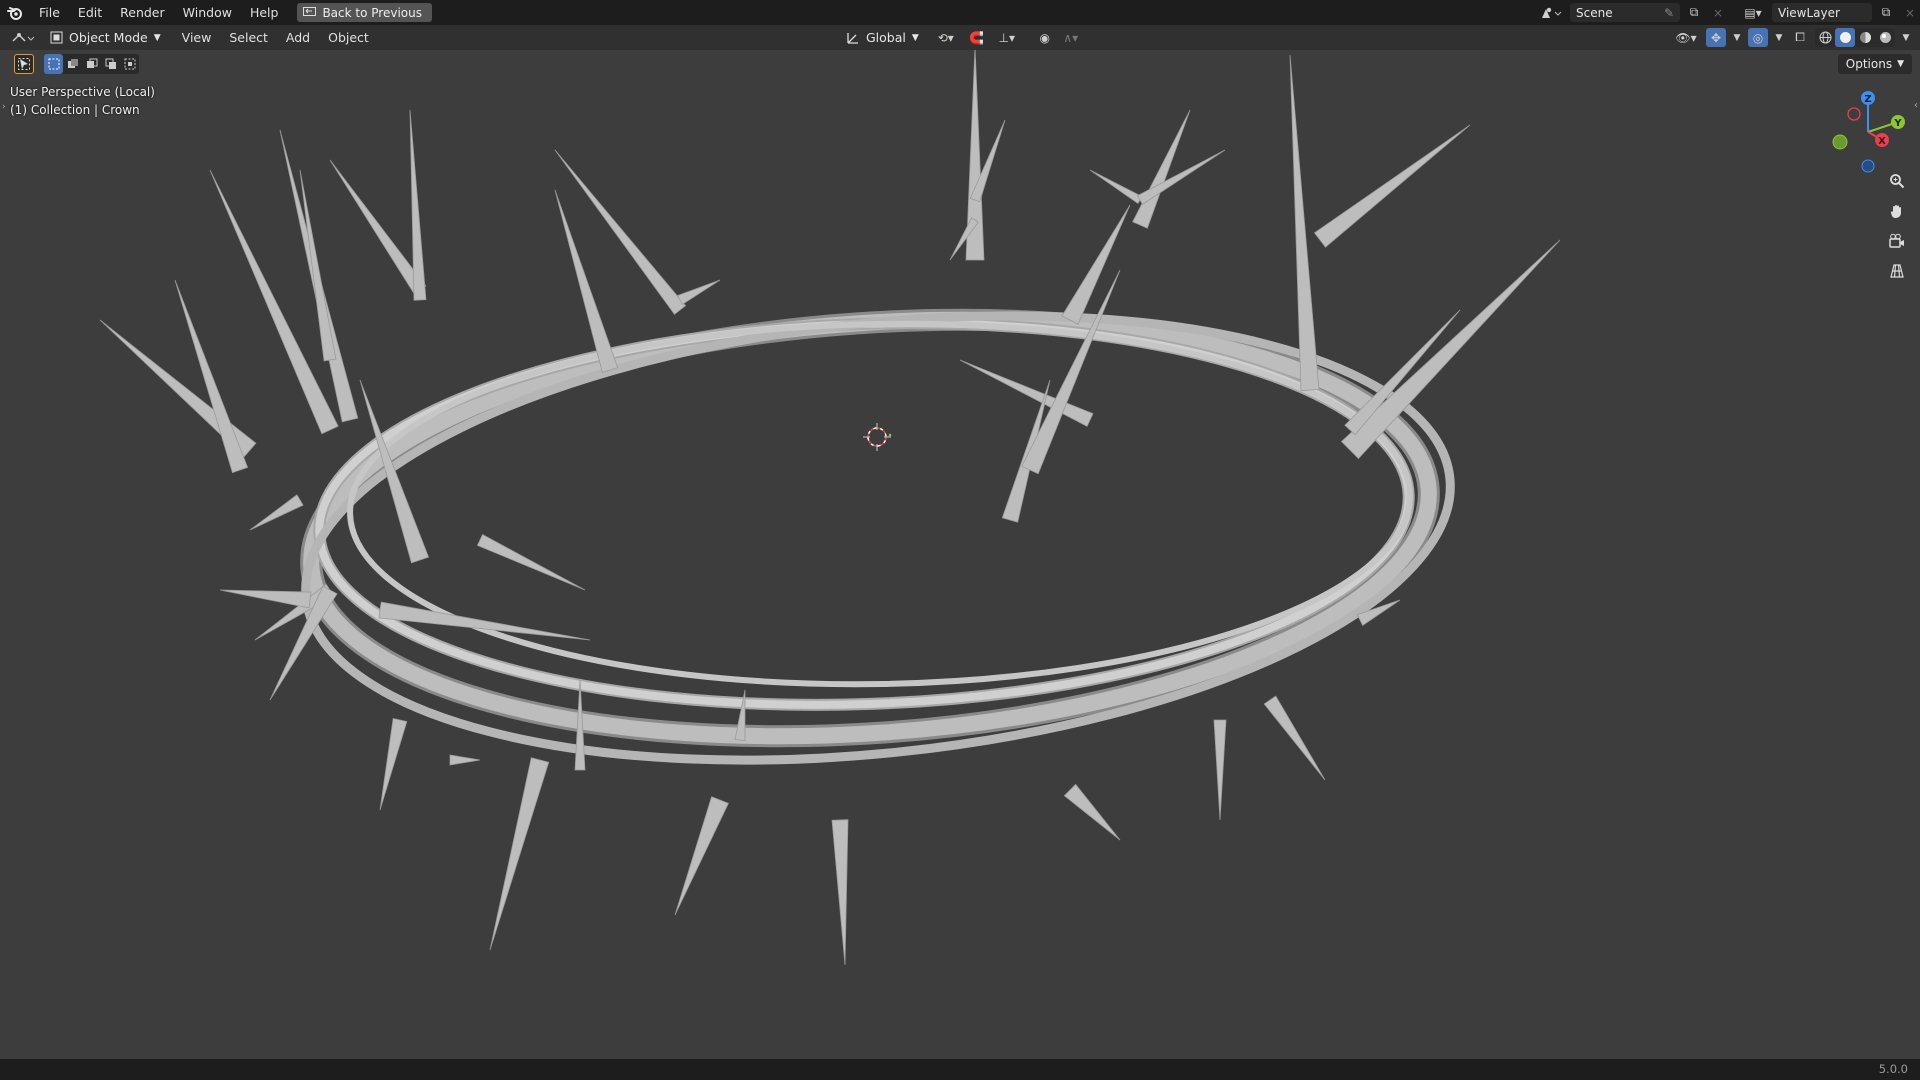 This screenshot has width=1920, height=1080. I want to click on orientation-icon, so click(852, 38).